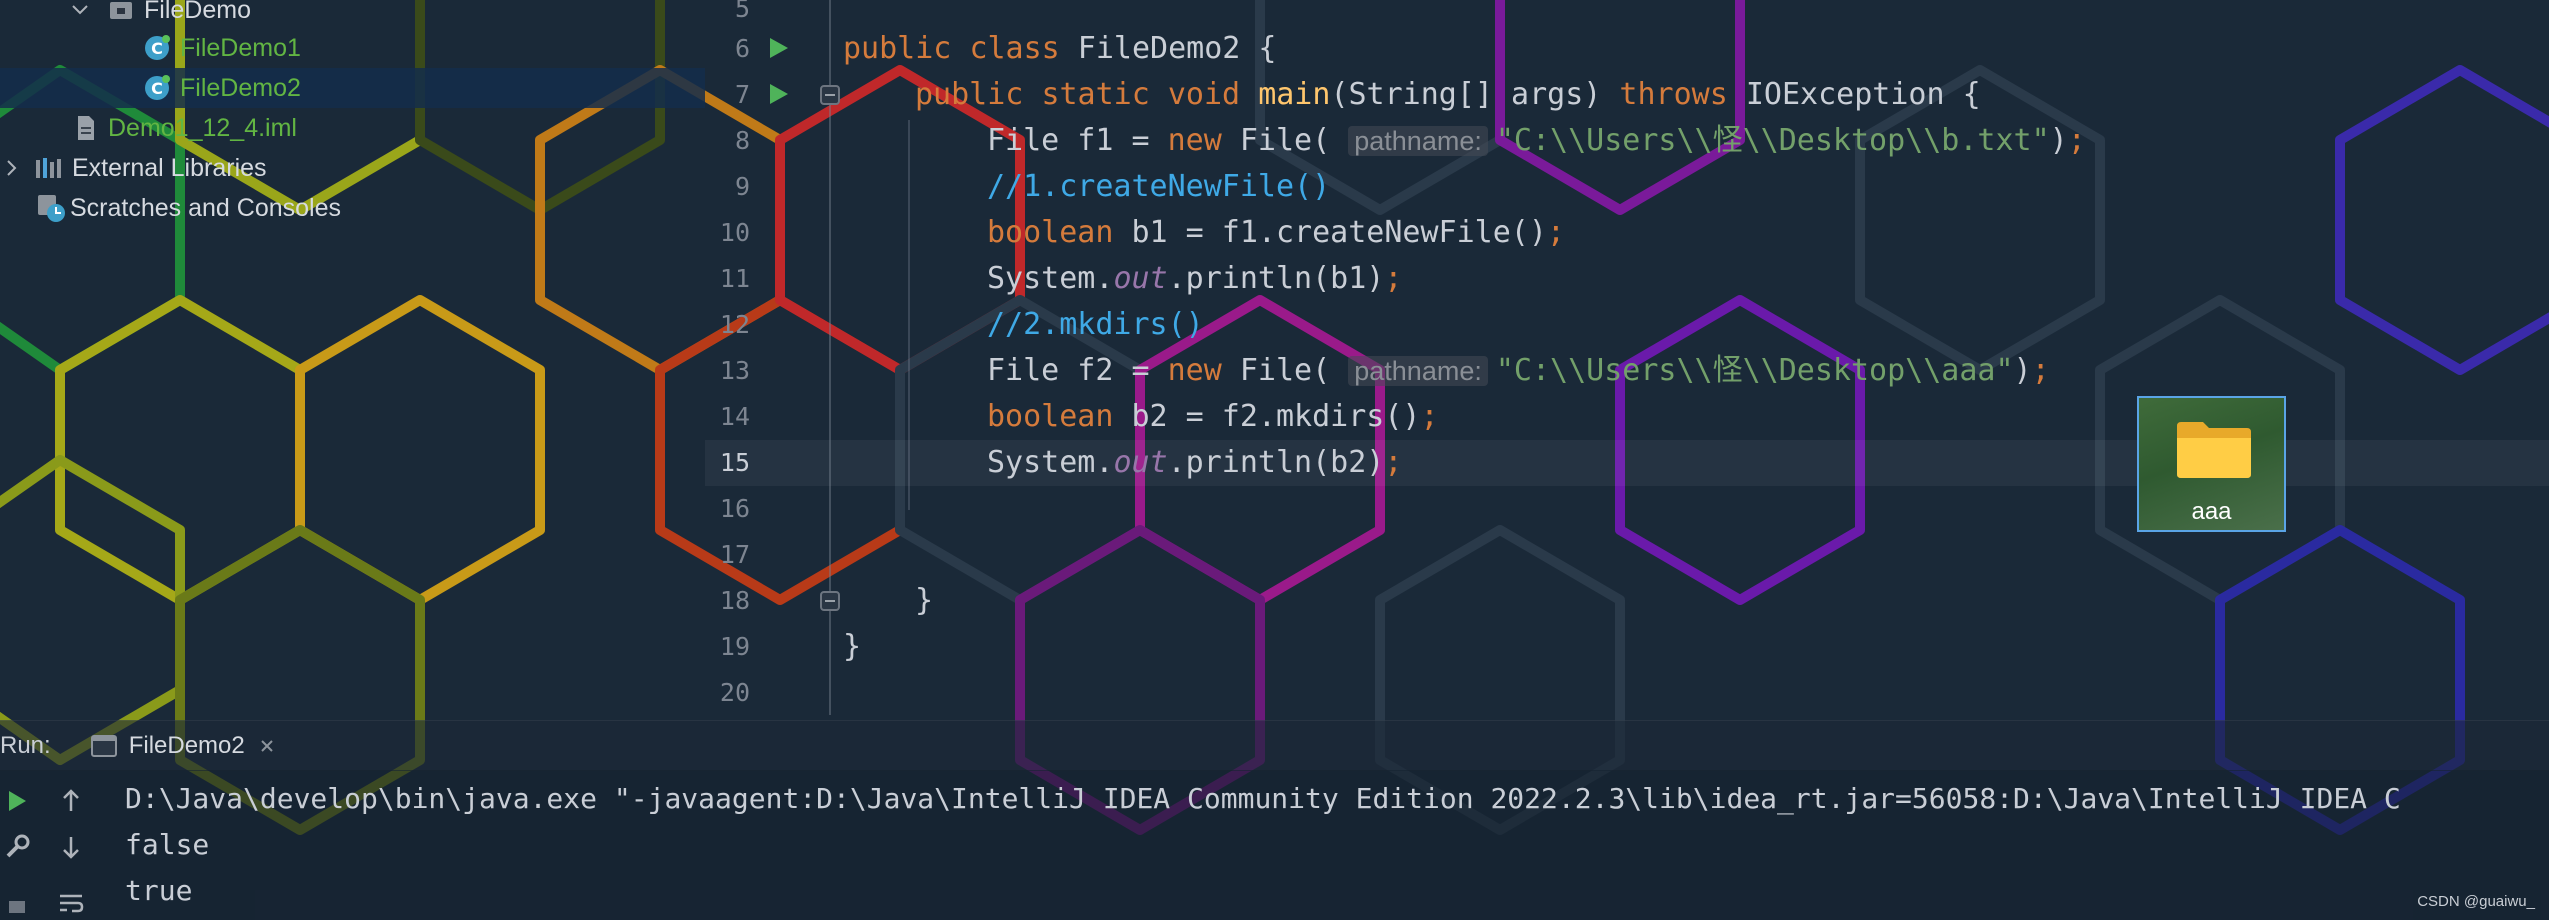  What do you see at coordinates (1854, 94) in the screenshot?
I see `code-text: IOException {` at bounding box center [1854, 94].